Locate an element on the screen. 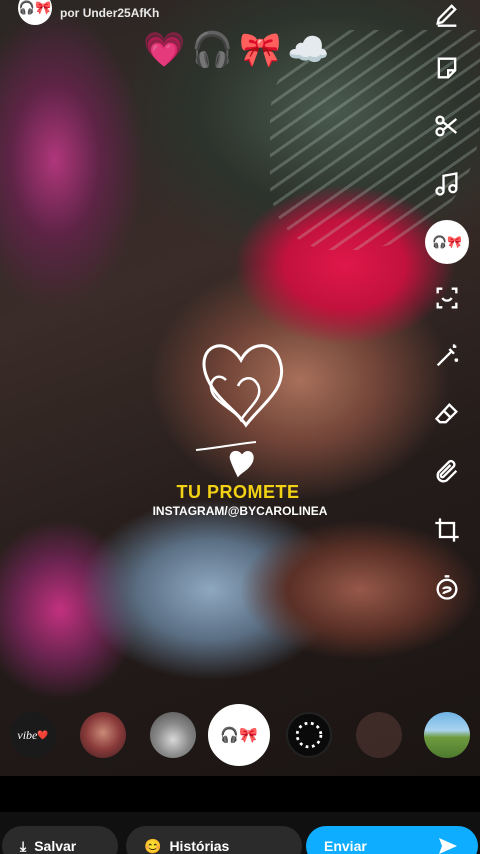  scissors-icon is located at coordinates (447, 126).